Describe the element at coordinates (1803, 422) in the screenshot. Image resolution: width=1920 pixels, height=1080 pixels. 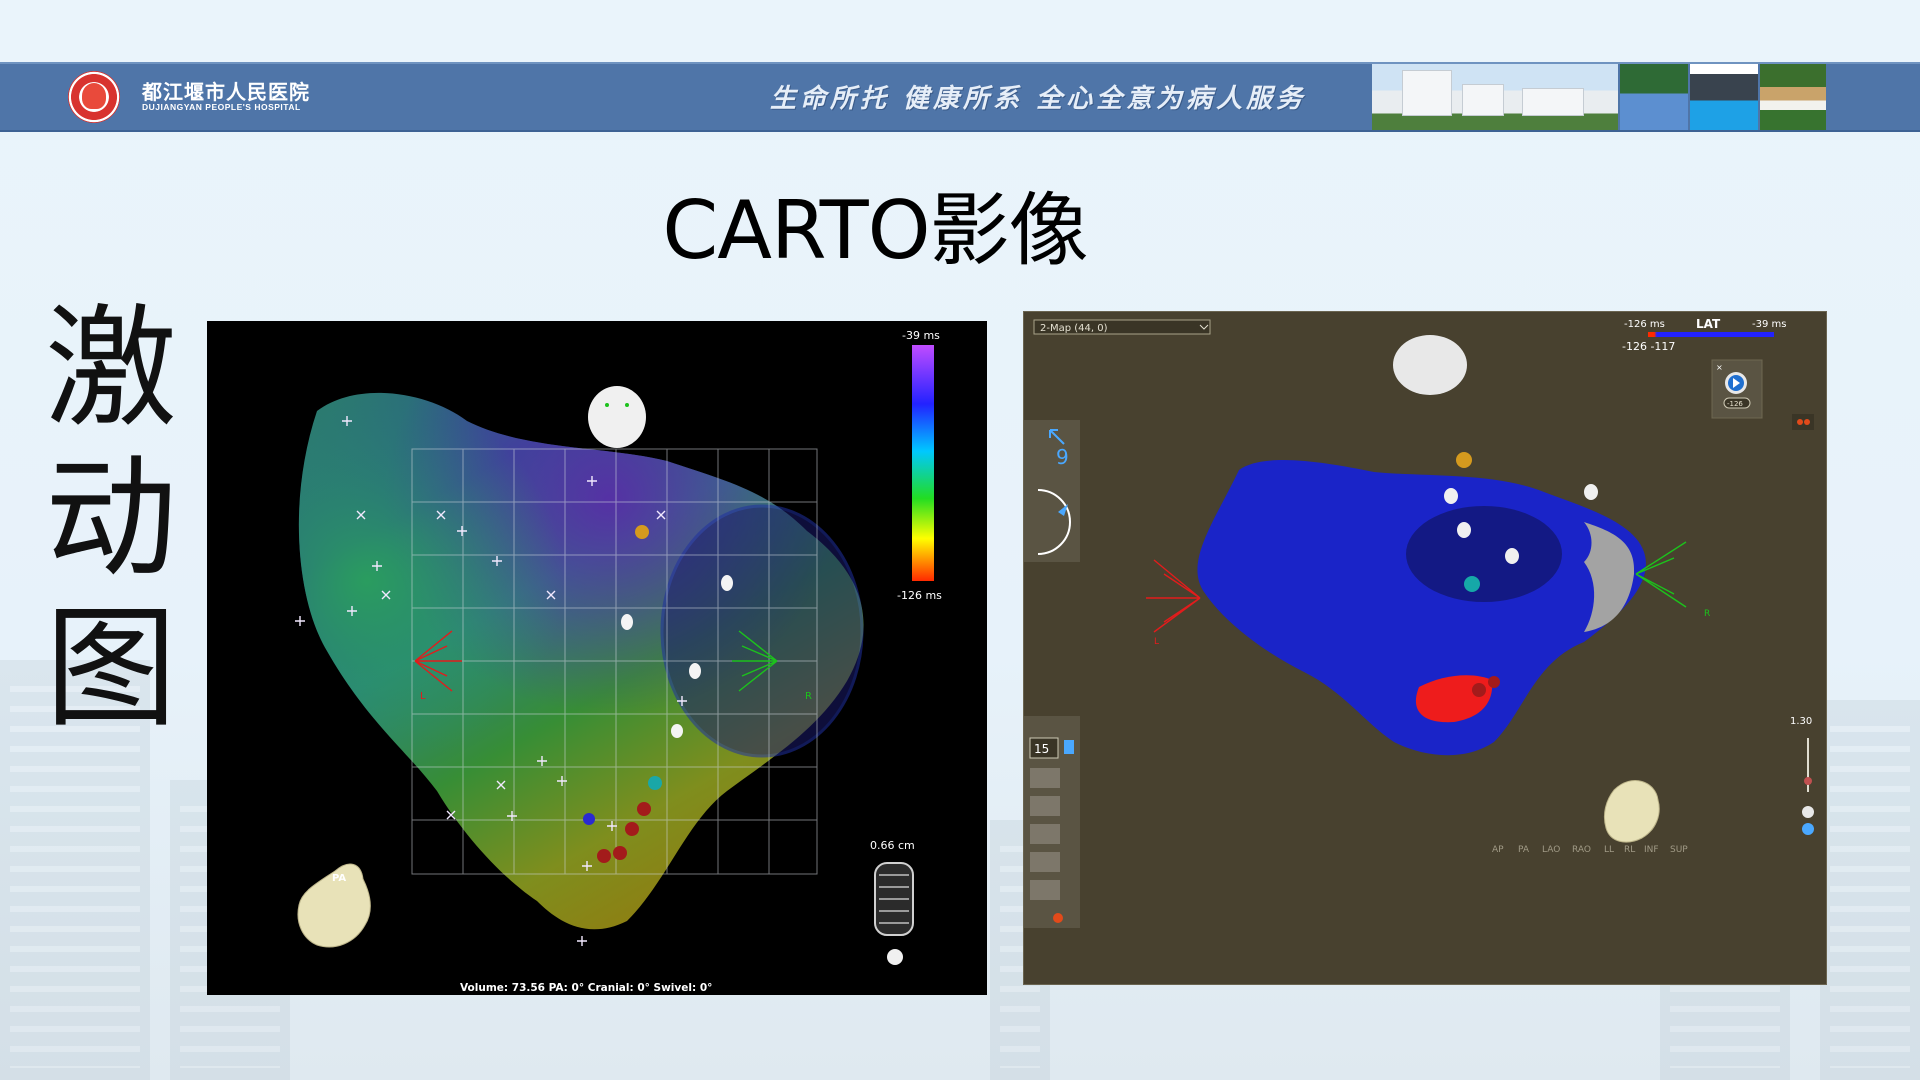
I see `layers-icon` at that location.